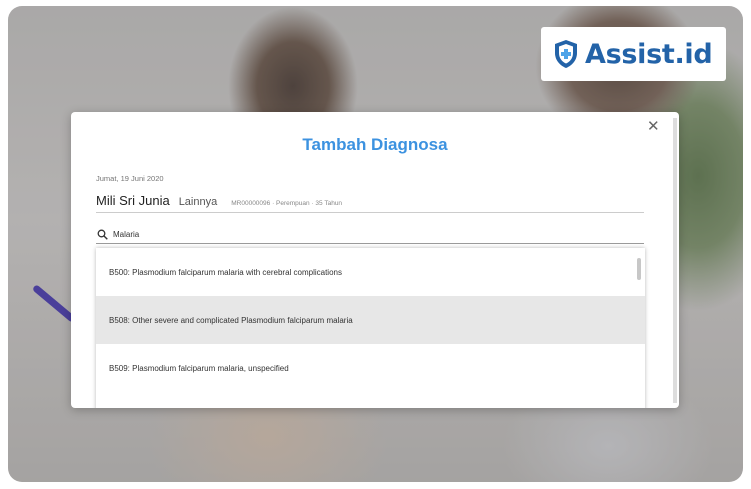 The height and width of the screenshot is (489, 751). I want to click on dialog-title: Tambah Diagnosa, so click(375, 144).